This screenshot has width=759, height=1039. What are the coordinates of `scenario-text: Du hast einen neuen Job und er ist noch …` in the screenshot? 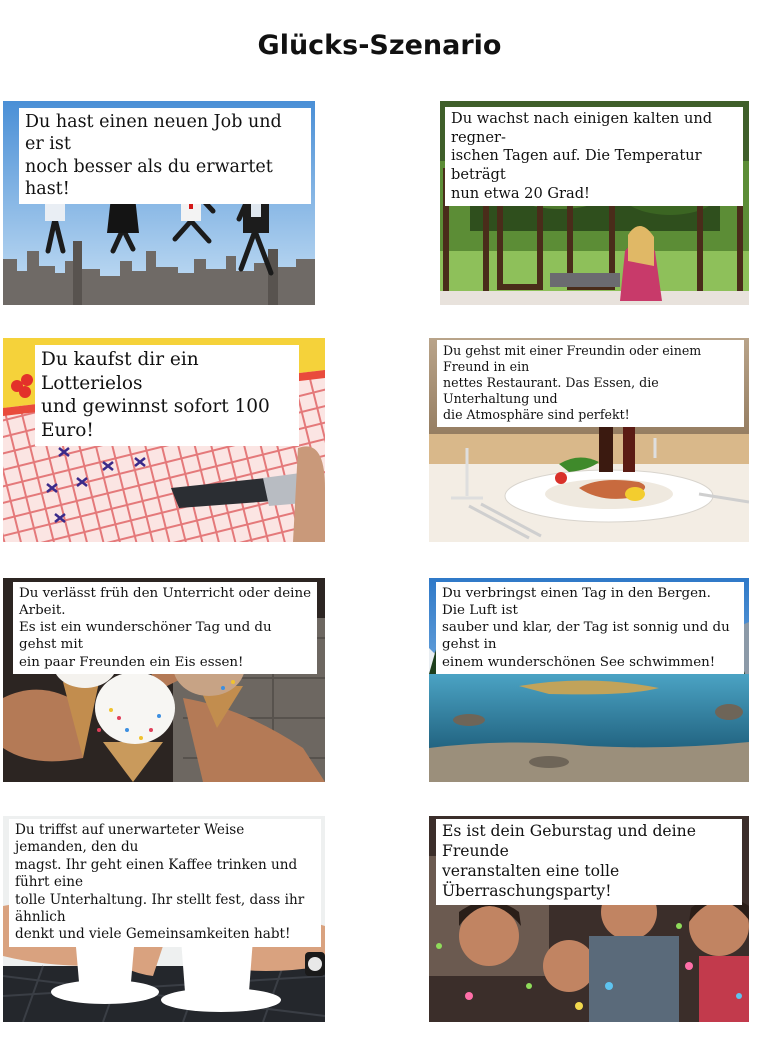 It's located at (165, 156).